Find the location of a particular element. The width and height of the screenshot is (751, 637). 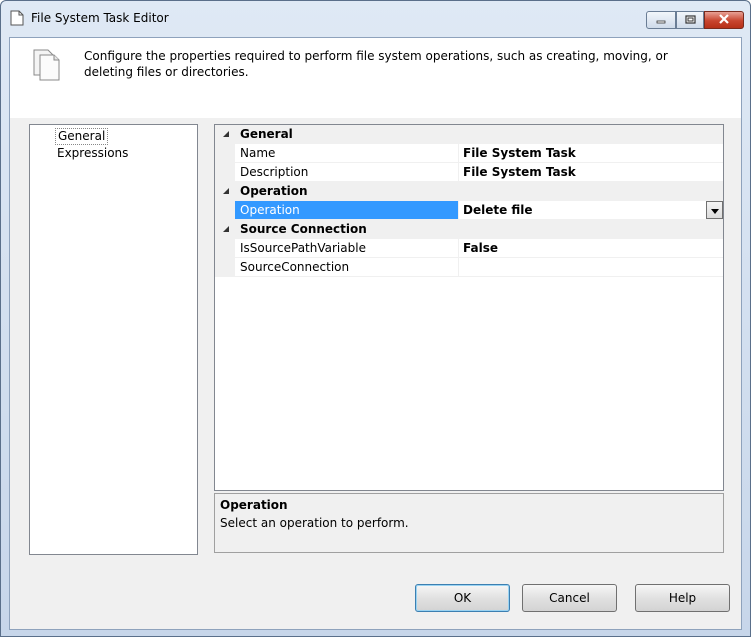

operation-dropdown: Delete file is located at coordinates (591, 210).